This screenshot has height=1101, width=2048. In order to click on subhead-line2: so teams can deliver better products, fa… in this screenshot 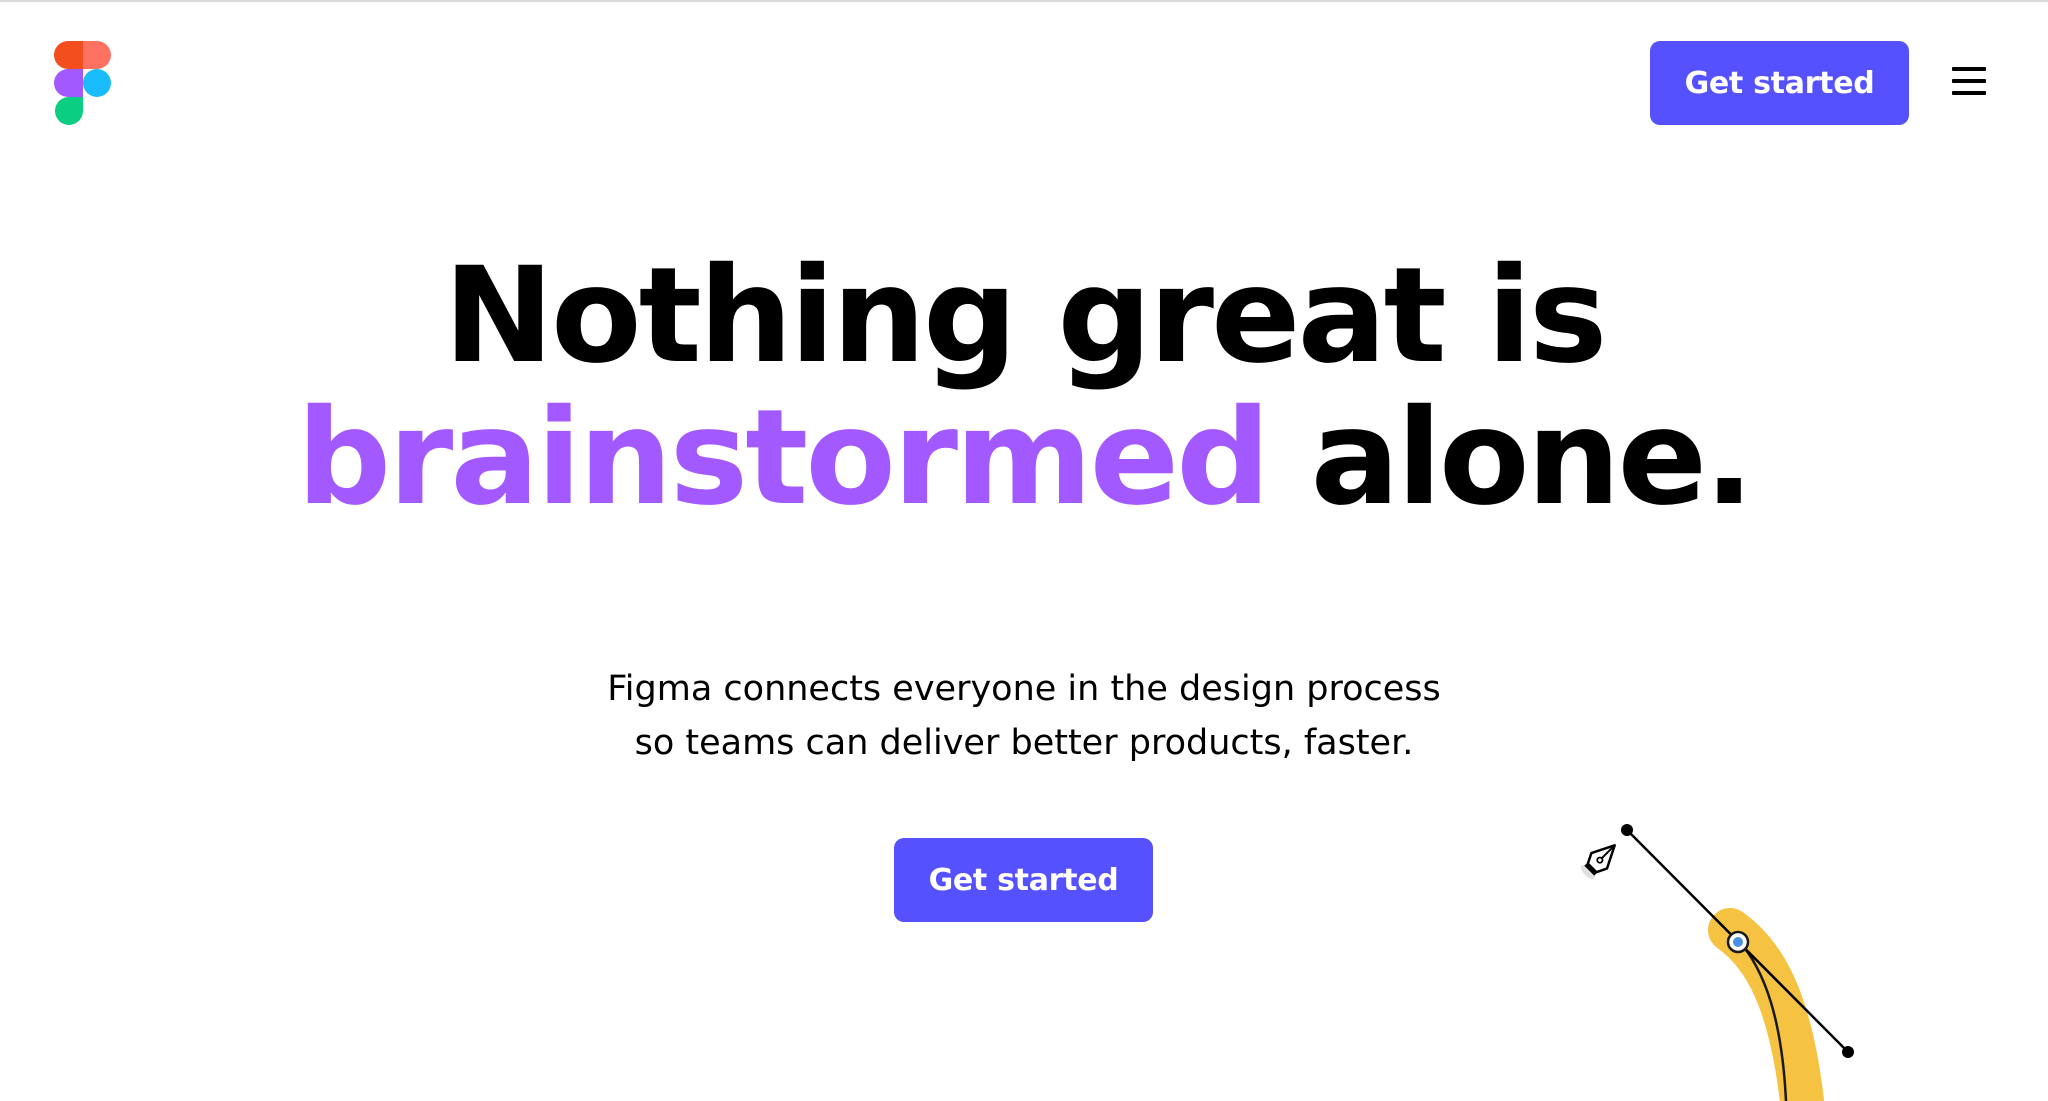, I will do `click(1024, 743)`.